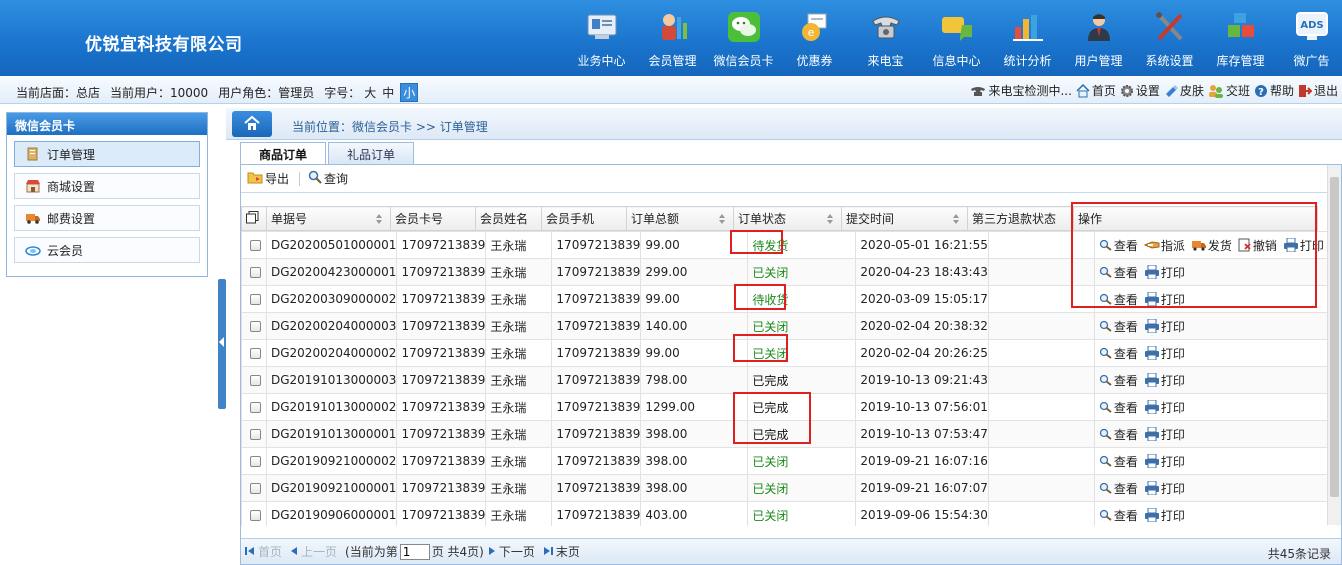 The image size is (1342, 565). Describe the element at coordinates (1211, 245) in the screenshot. I see `ship-button: 发货` at that location.